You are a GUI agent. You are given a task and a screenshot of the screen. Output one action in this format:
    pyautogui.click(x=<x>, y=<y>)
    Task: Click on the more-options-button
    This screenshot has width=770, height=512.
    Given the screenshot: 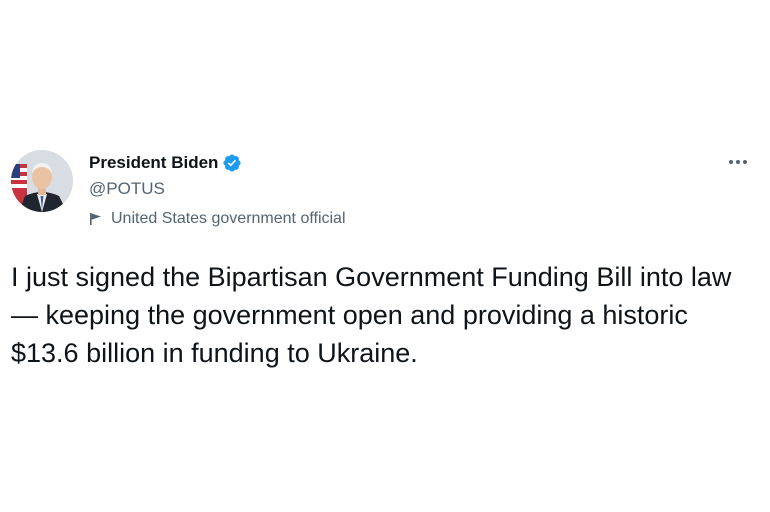 What is the action you would take?
    pyautogui.click(x=738, y=162)
    